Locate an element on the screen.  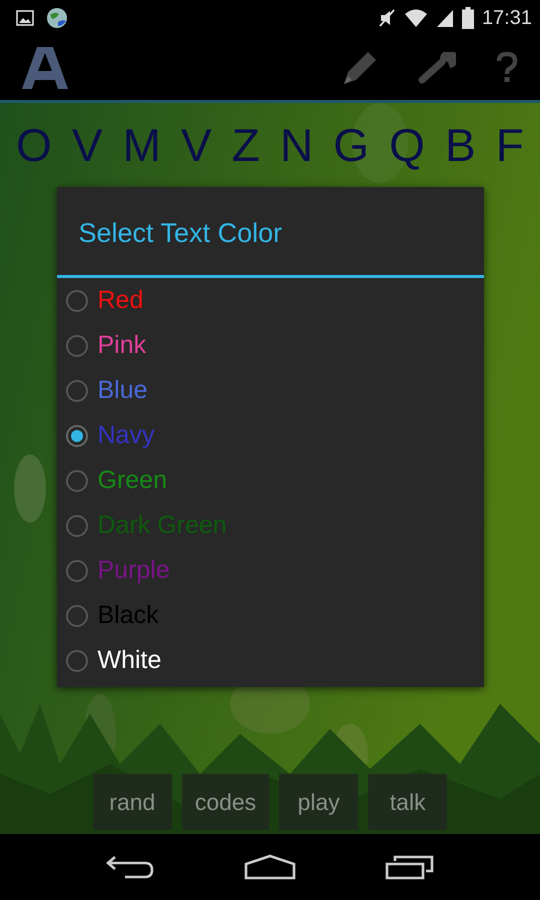
action-button: talk is located at coordinates (408, 802).